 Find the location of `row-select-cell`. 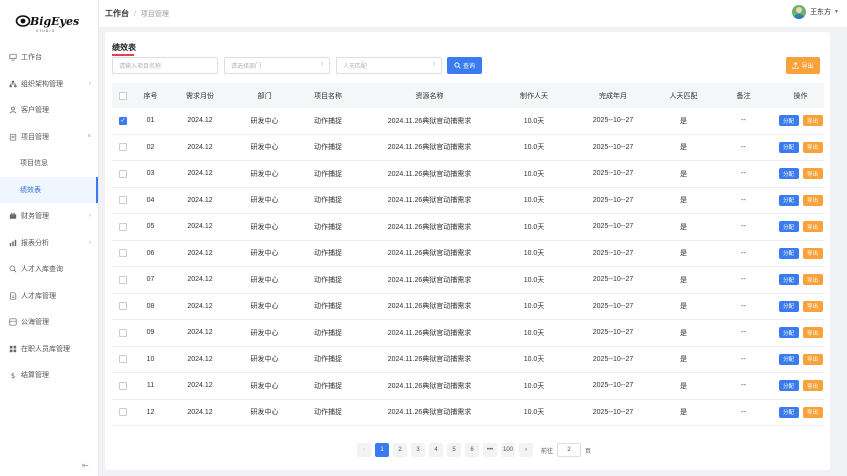

row-select-cell is located at coordinates (123, 385).